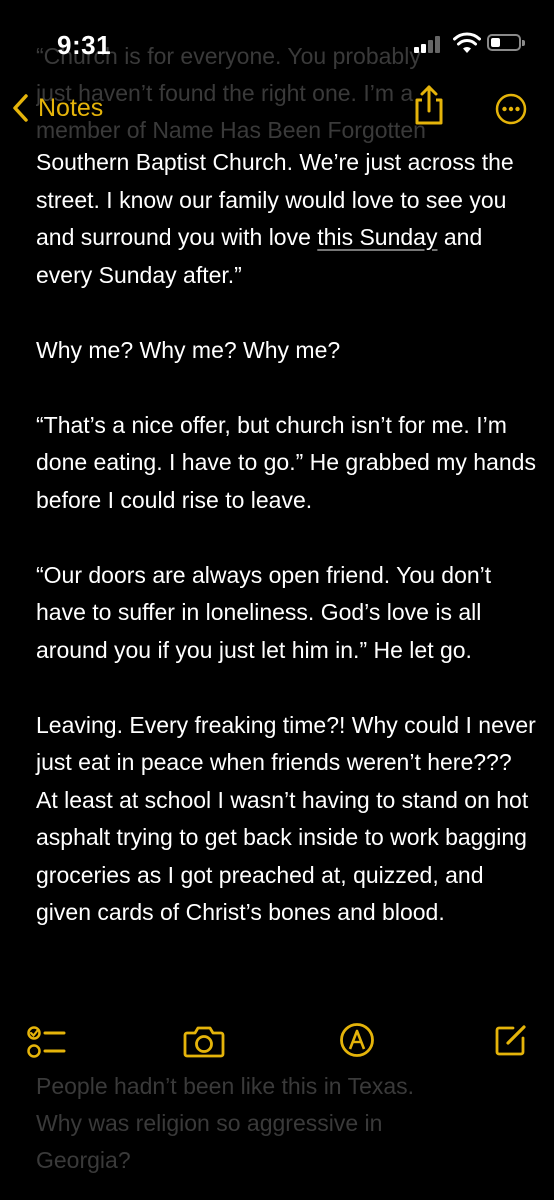 The image size is (554, 1200). I want to click on note-paragraph: Why me? Why me? Why me?, so click(188, 349).